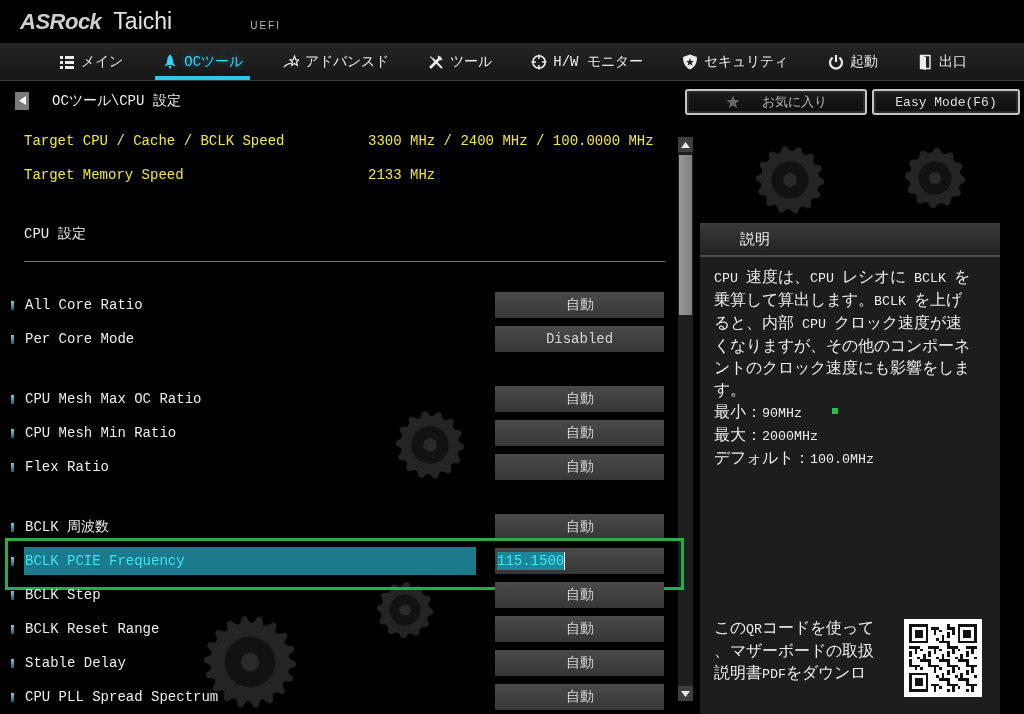  I want to click on tab: セキュリティ, so click(735, 61).